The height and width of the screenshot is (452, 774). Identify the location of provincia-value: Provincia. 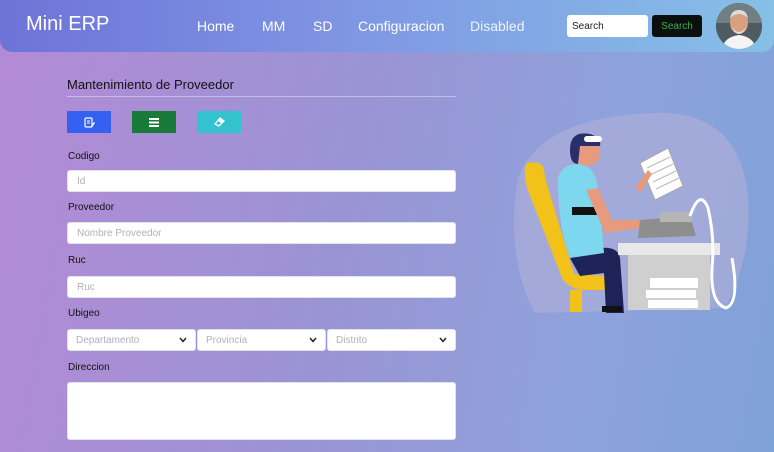
(227, 340).